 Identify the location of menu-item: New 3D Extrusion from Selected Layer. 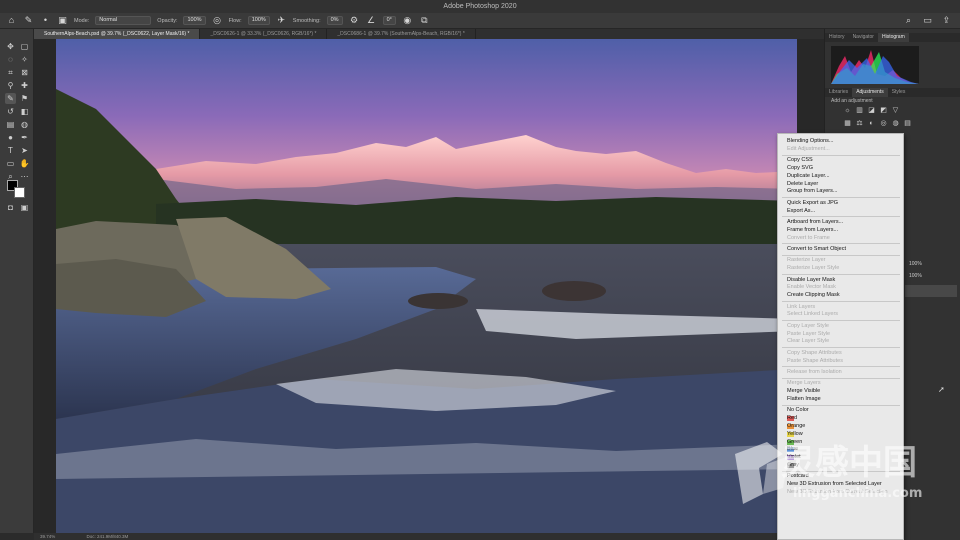
(834, 484).